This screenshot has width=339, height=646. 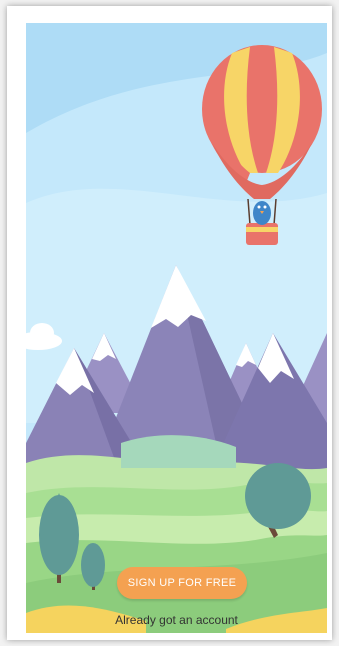 I want to click on bird-passenger-icon, so click(x=262, y=213).